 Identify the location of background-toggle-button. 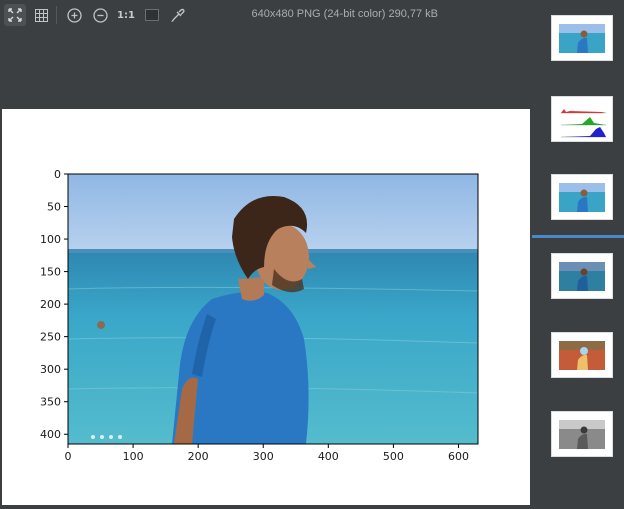
(152, 15).